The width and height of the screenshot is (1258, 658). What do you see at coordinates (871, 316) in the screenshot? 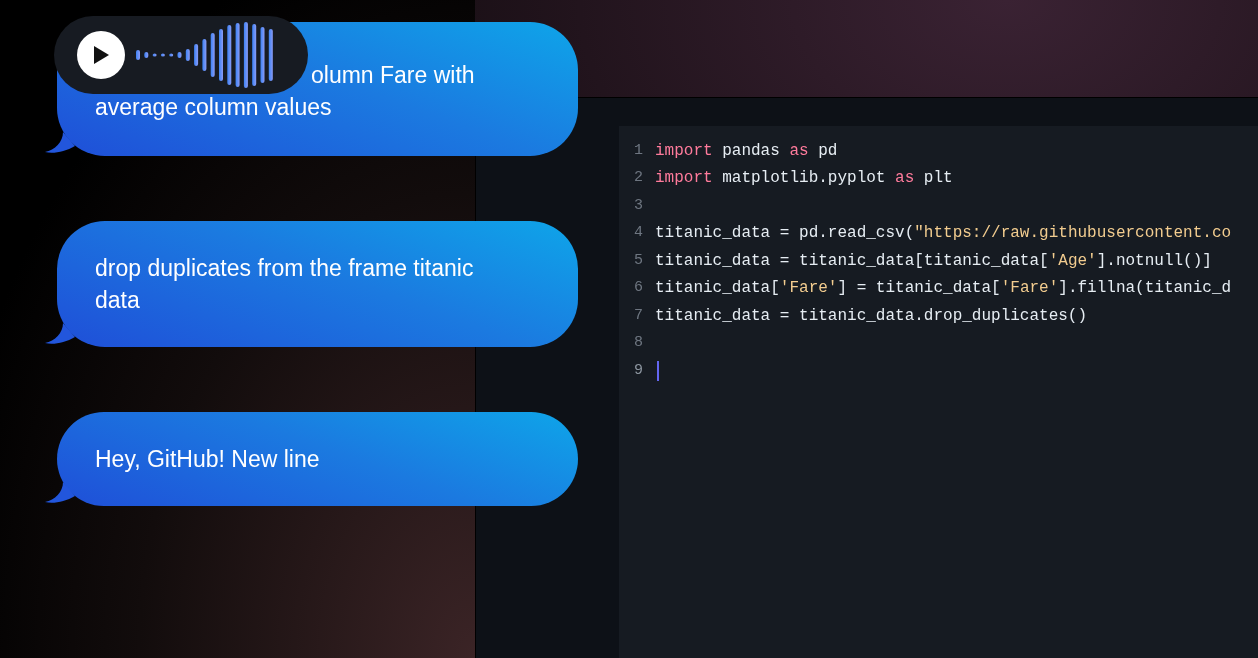
I see `code-line: titanic_data = titanic_data.drop_duplicates()` at bounding box center [871, 316].